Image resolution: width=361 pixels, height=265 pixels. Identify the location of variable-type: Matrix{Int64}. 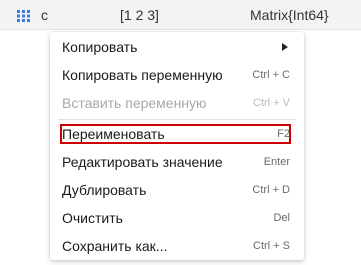
(289, 15).